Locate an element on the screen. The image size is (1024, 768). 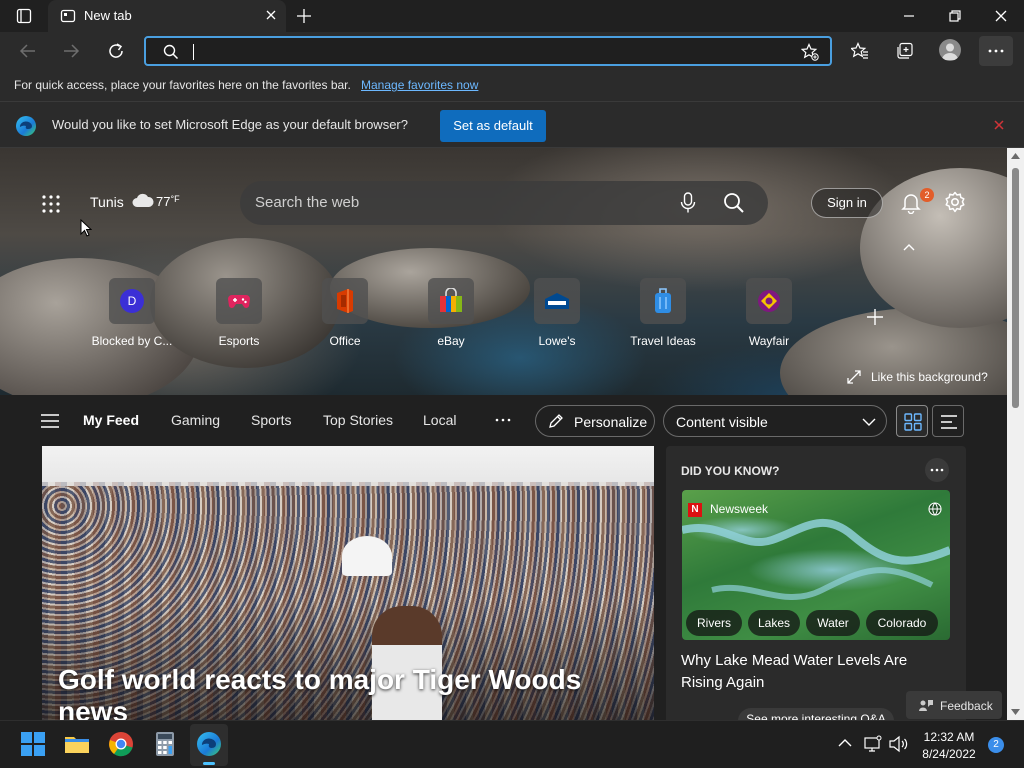
topic-chip-lakes: Lakes is located at coordinates (774, 623).